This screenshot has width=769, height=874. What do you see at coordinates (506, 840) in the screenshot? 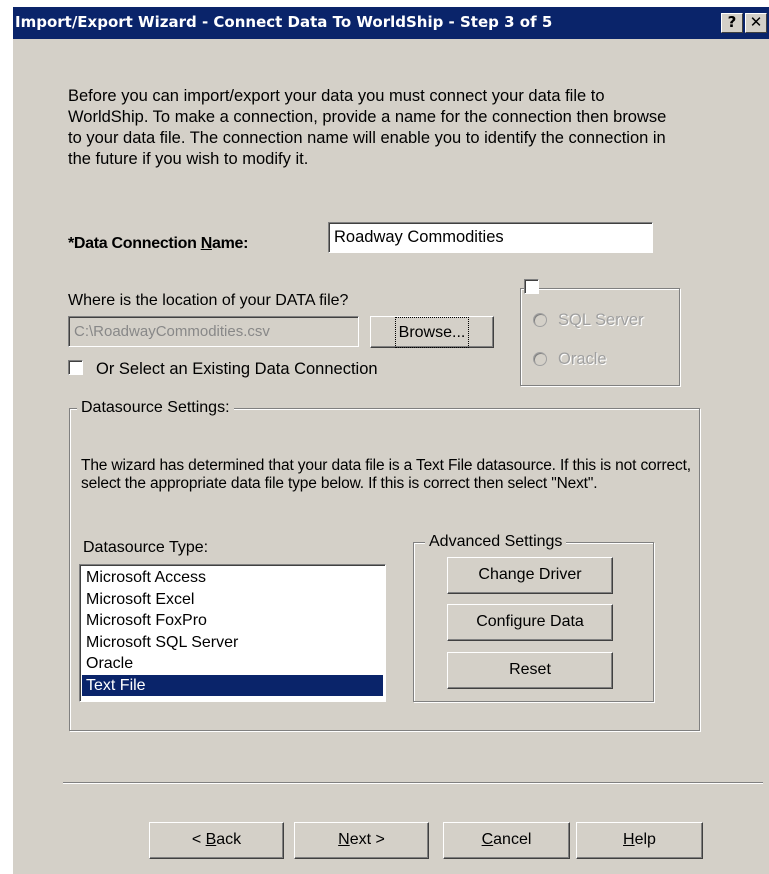
I see `cancel-button: Cancel` at bounding box center [506, 840].